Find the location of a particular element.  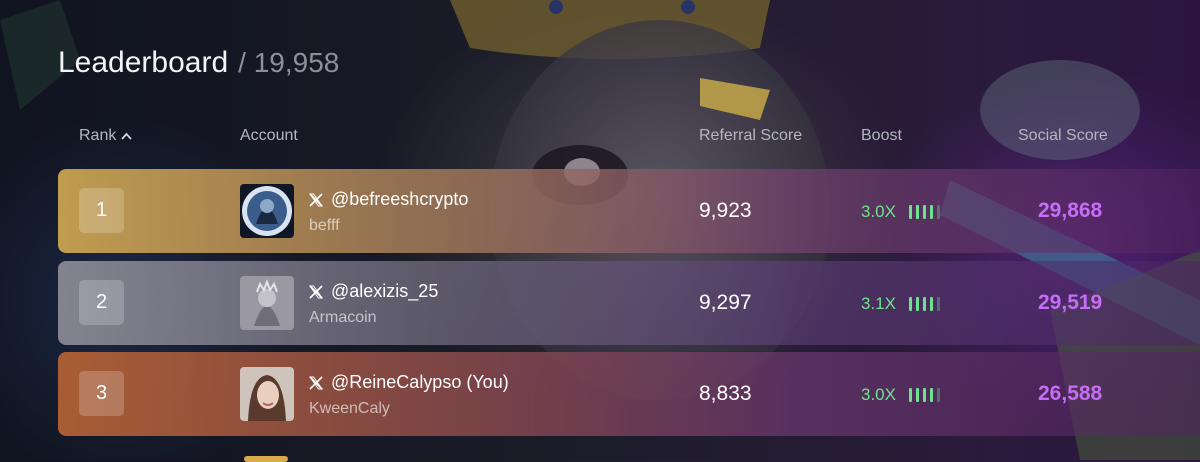

boost-value: 3.1X is located at coordinates (878, 303).